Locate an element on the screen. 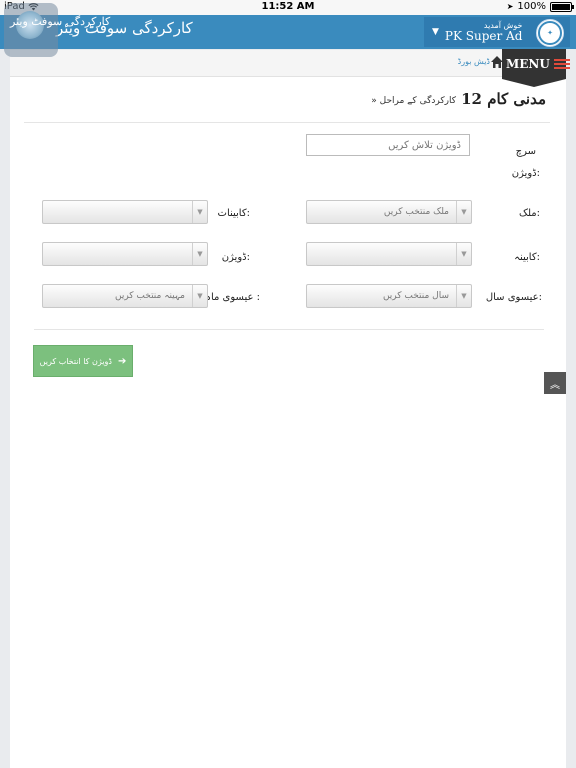 This screenshot has height=768, width=576. division-select-label: ڈویژن: is located at coordinates (235, 257).